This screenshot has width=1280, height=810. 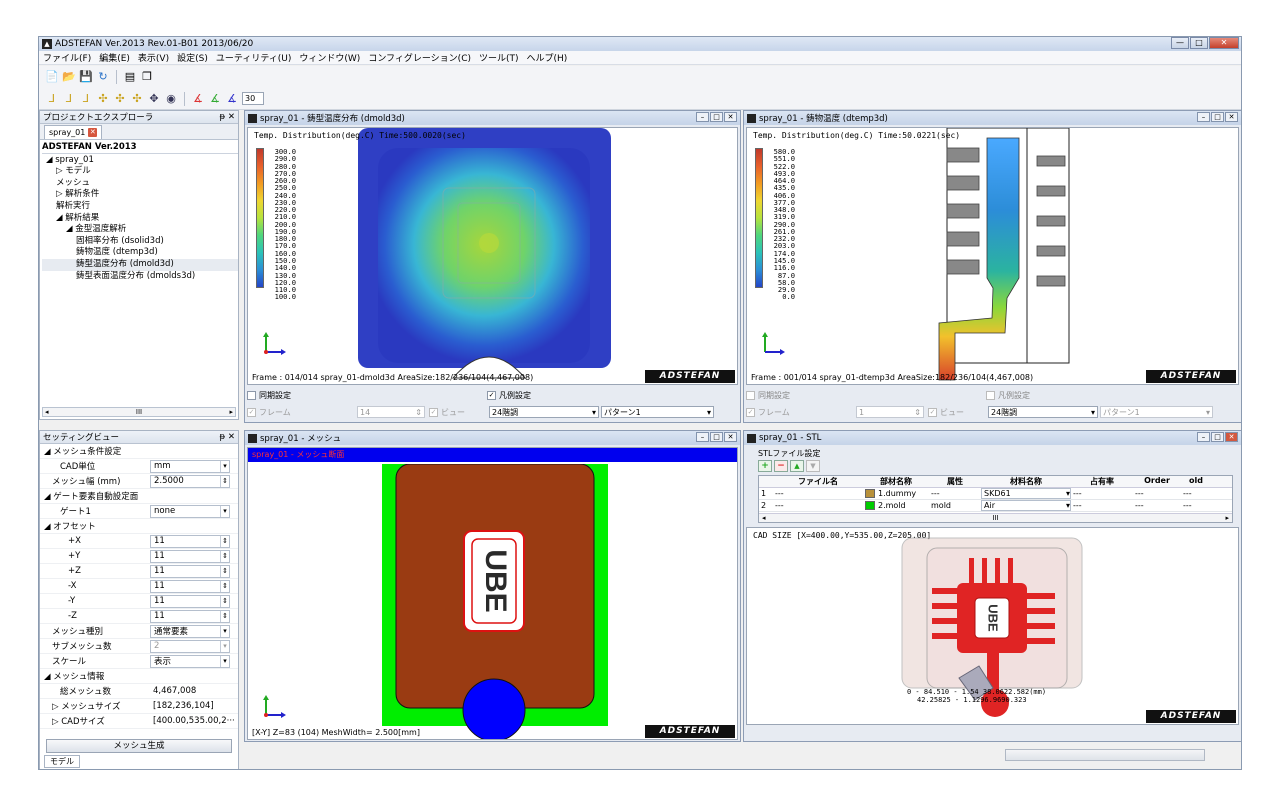 What do you see at coordinates (995, 517) in the screenshot?
I see `stl-hscrollbar: ◂ III ▸` at bounding box center [995, 517].